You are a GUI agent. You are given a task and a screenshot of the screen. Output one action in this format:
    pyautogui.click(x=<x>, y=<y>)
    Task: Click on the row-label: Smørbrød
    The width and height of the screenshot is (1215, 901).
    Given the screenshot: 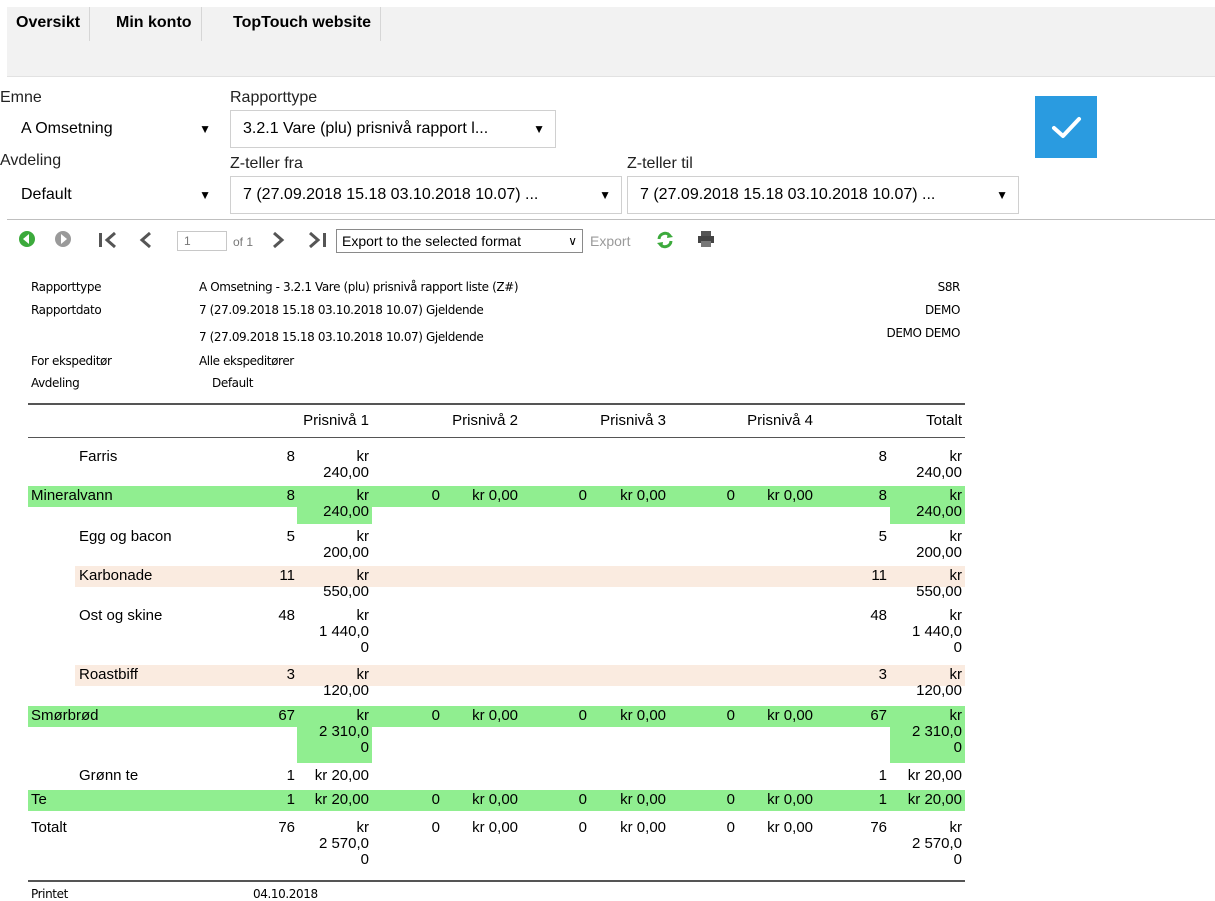 What is the action you would take?
    pyautogui.click(x=65, y=715)
    